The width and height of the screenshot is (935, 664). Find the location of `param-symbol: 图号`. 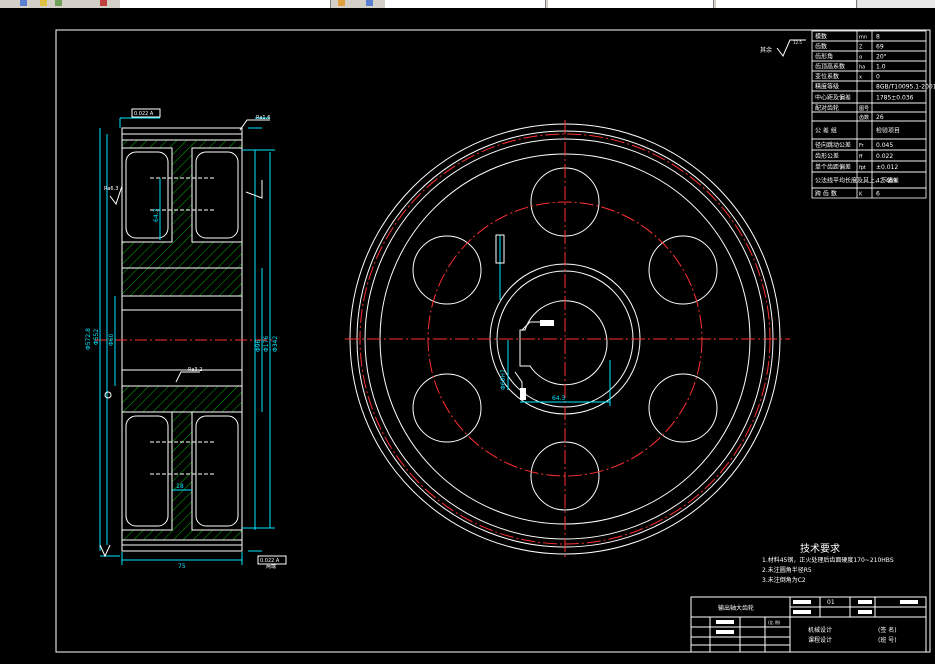

param-symbol: 图号 is located at coordinates (864, 109).